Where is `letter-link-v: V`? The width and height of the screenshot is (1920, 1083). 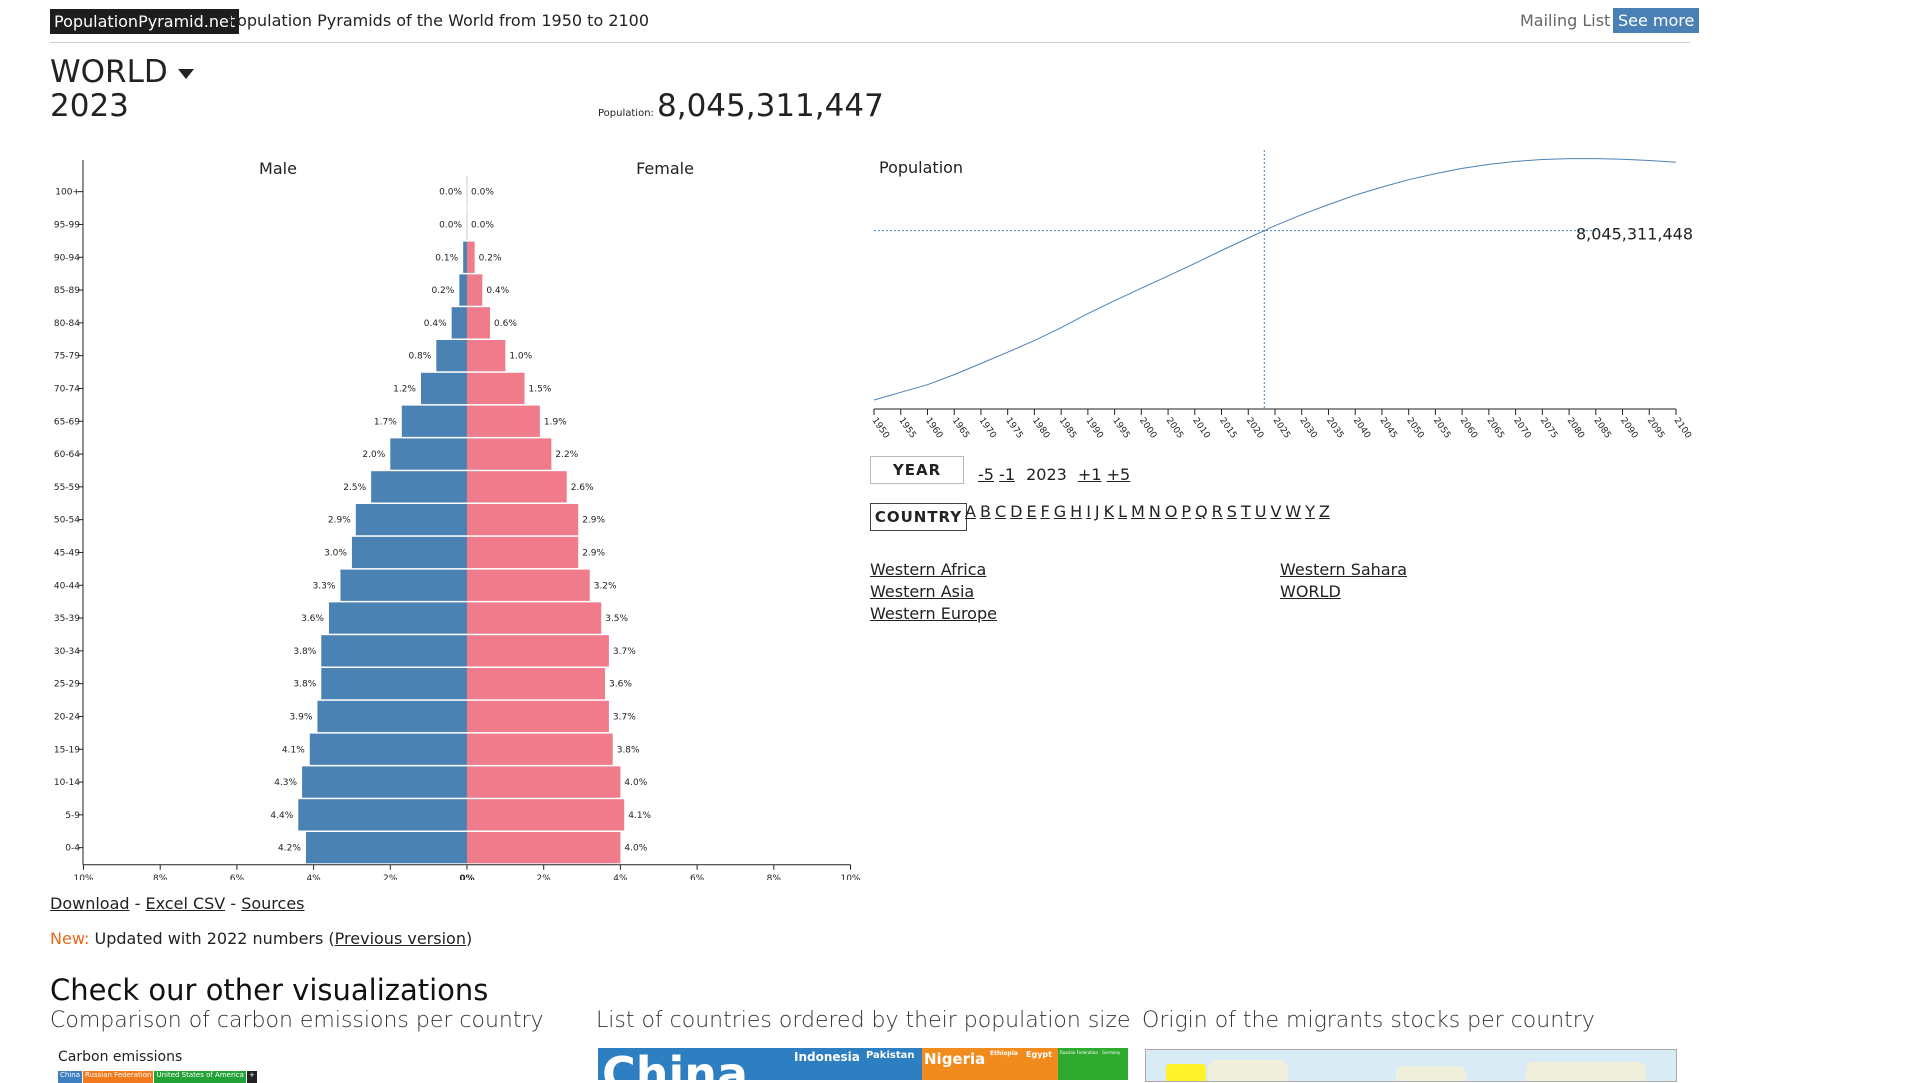
letter-link-v: V is located at coordinates (1275, 511).